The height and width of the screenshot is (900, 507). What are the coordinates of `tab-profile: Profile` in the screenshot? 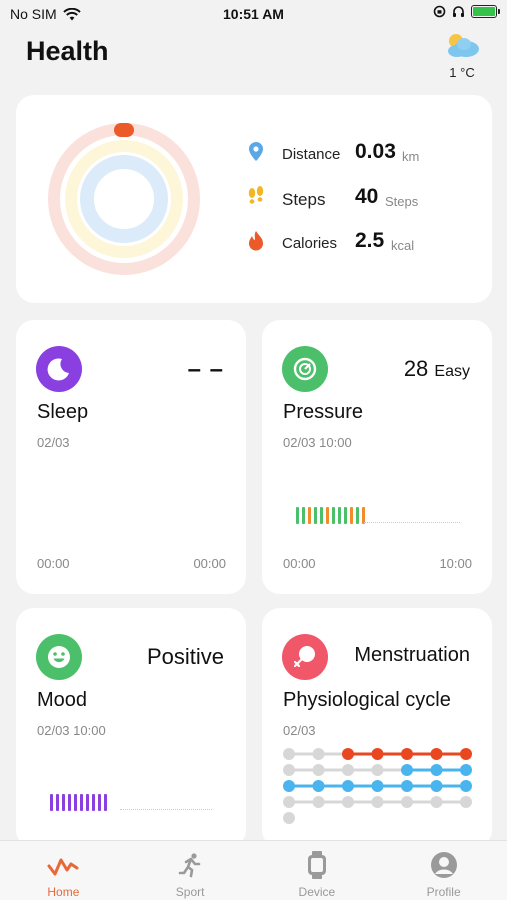 It's located at (443, 870).